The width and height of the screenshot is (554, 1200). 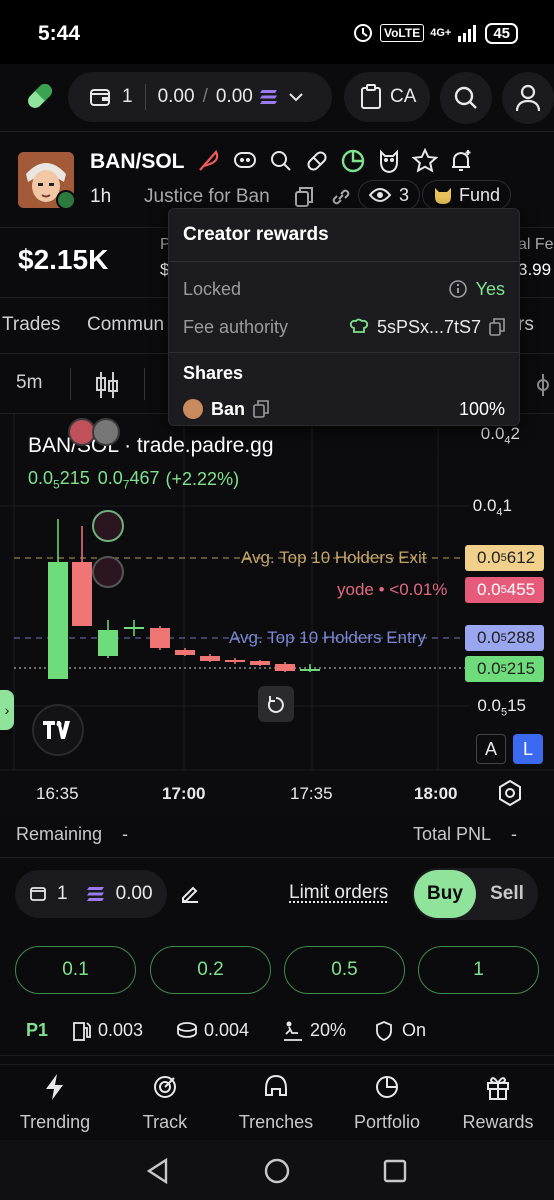 I want to click on fund-badge: Fund, so click(x=467, y=195).